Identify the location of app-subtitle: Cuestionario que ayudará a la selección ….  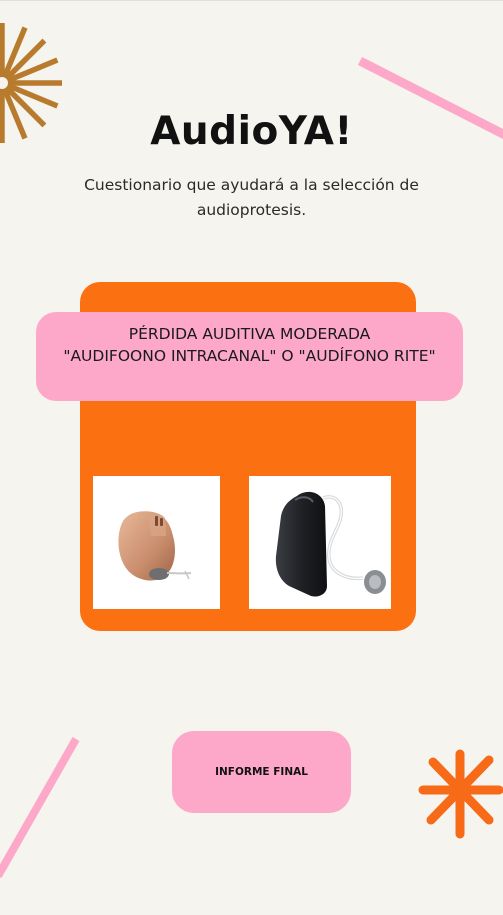
(251, 197).